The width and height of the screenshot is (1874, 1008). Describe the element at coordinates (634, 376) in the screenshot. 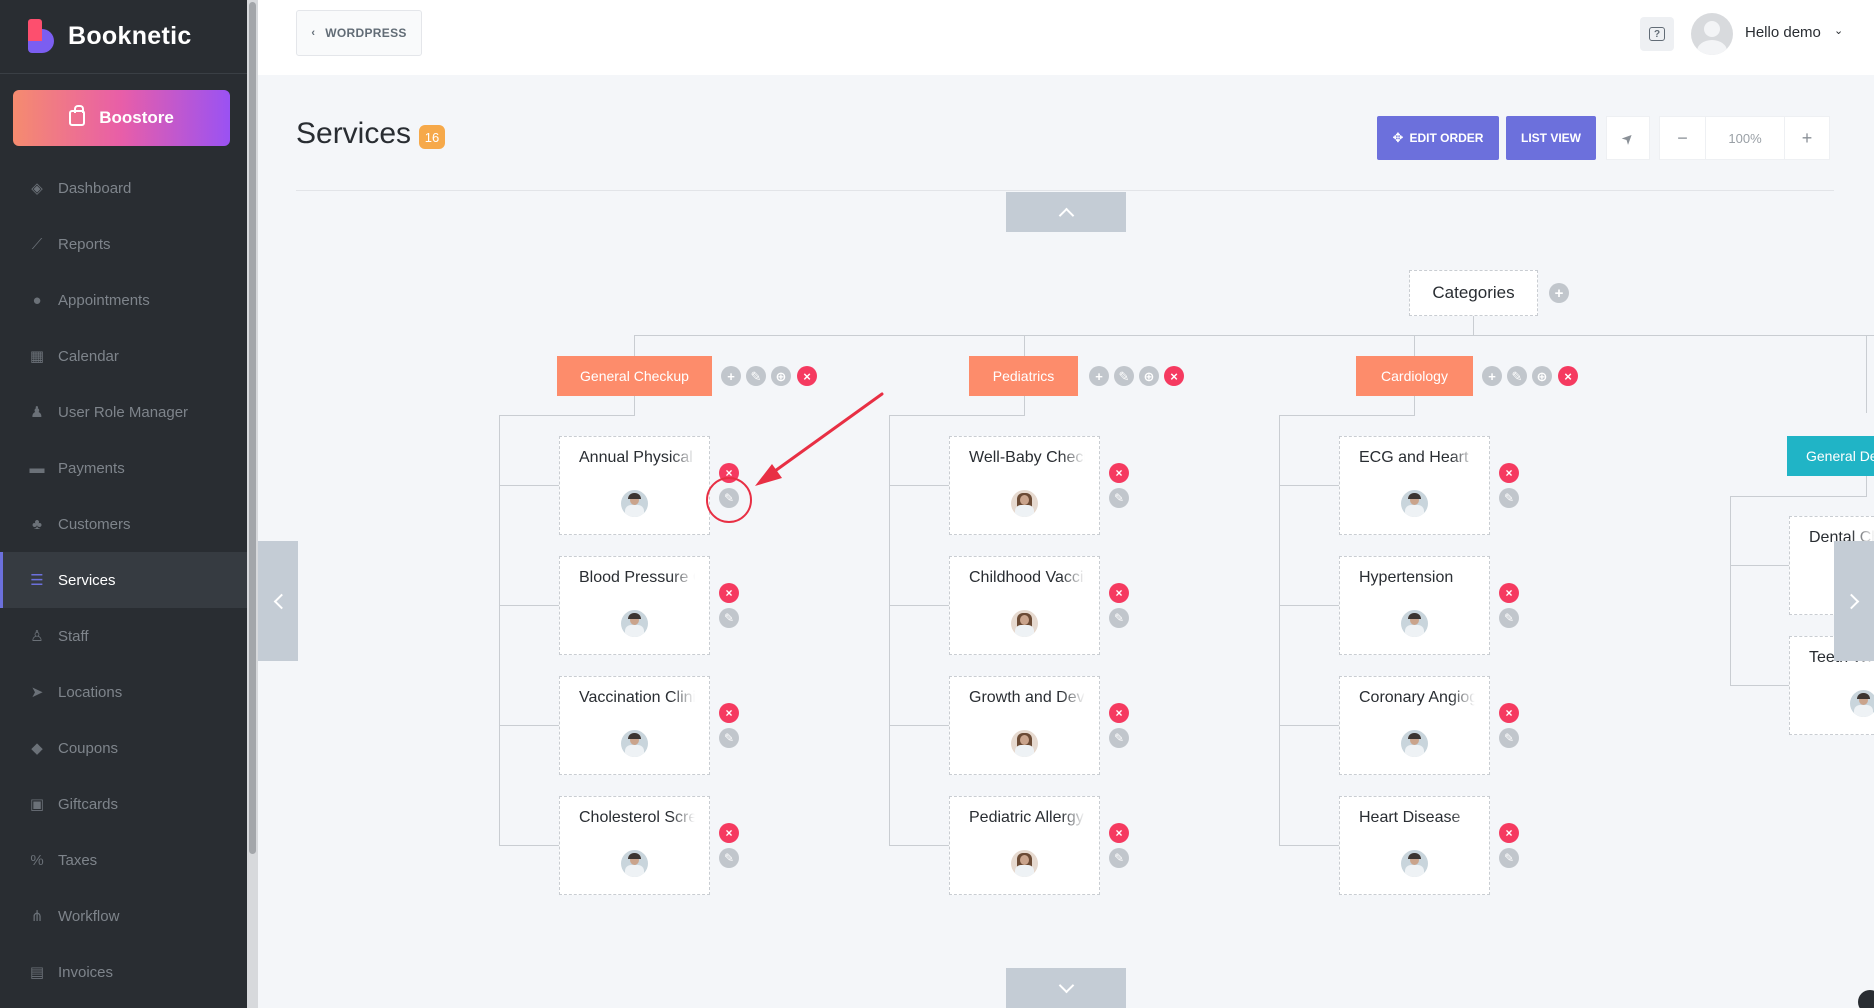

I see `category-node-general-checkup: General Checkup` at that location.